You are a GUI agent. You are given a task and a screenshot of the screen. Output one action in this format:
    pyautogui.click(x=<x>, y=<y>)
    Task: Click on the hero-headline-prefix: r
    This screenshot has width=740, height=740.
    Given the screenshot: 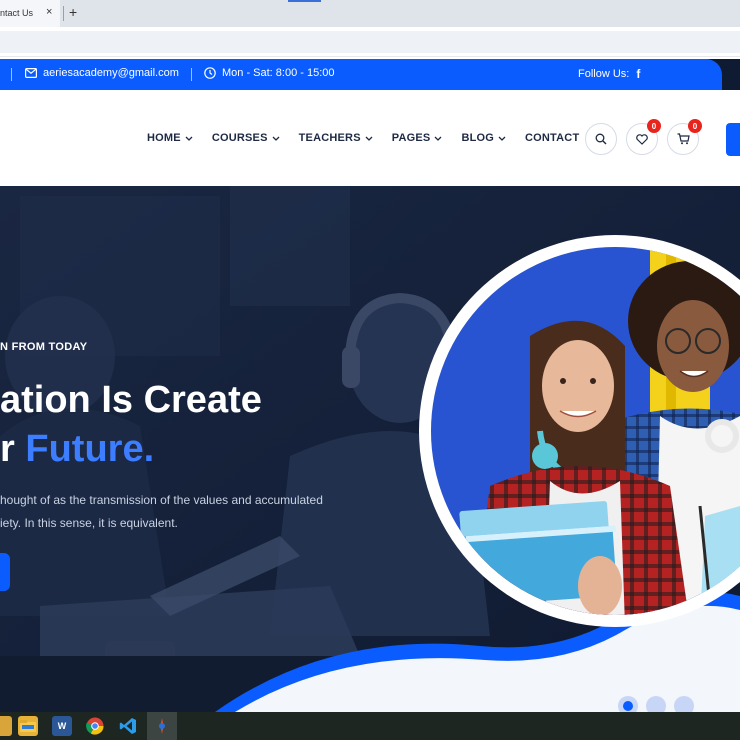 What is the action you would take?
    pyautogui.click(x=7, y=449)
    